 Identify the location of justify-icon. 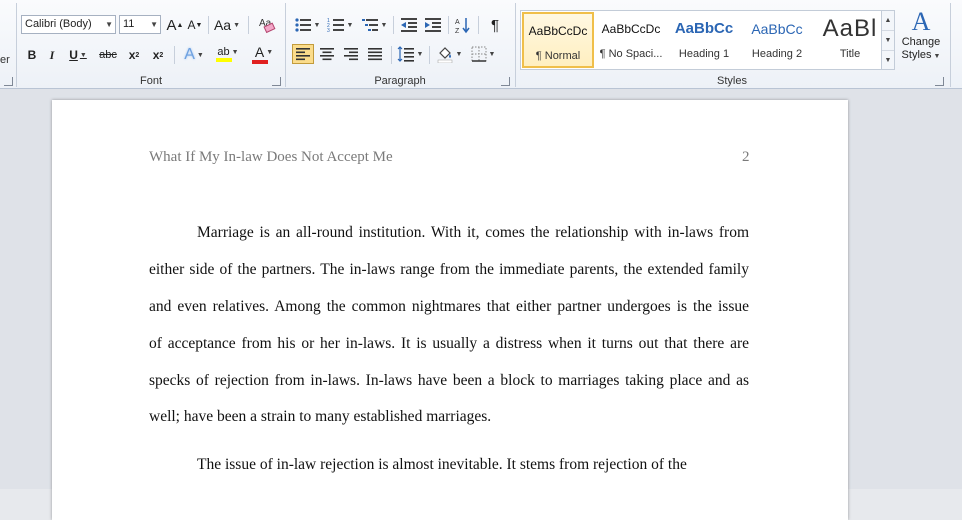
(375, 54).